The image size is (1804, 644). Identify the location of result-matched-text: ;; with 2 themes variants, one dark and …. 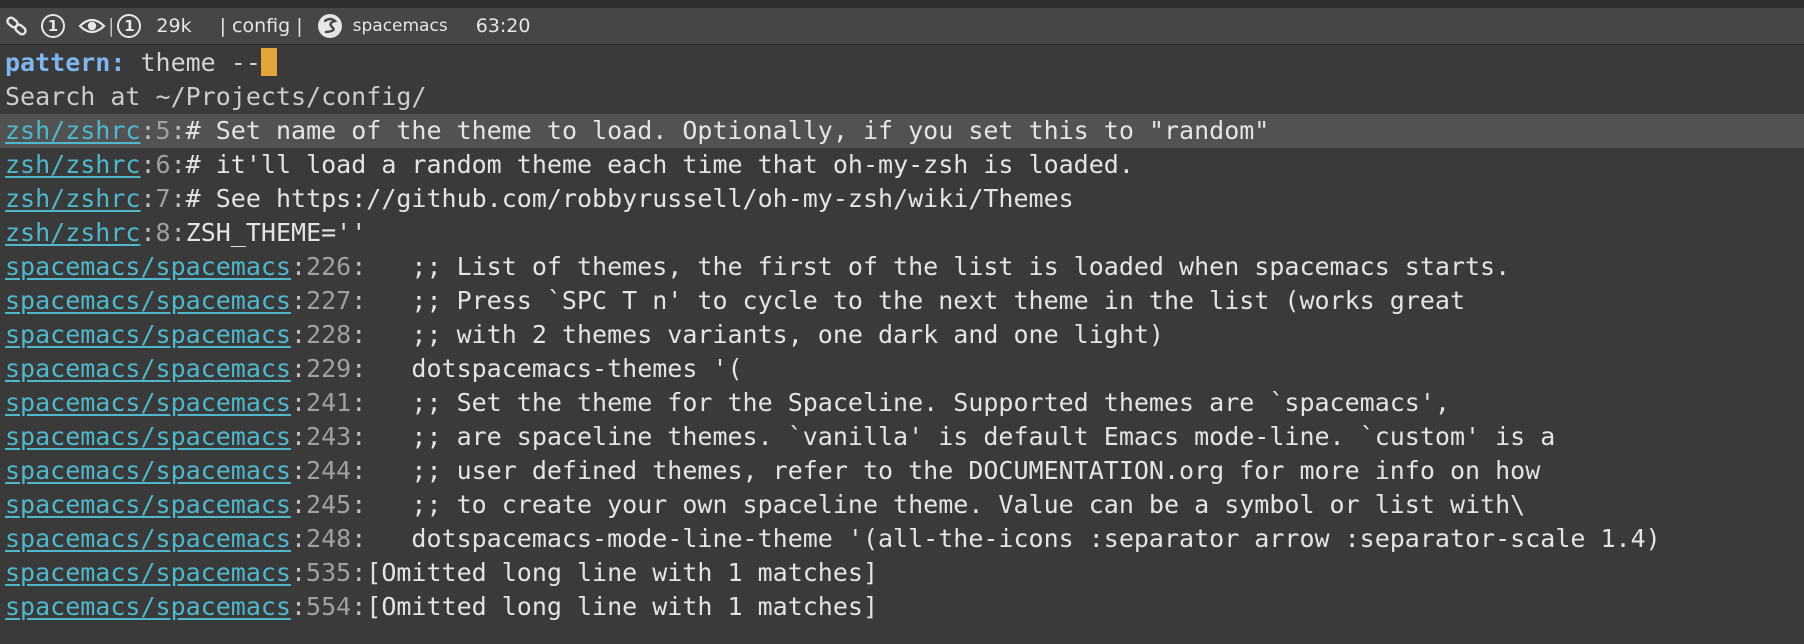
(765, 334).